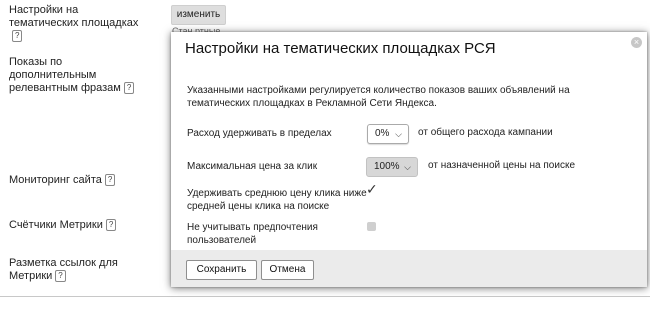  I want to click on cancel-button: Отмена, so click(287, 270).